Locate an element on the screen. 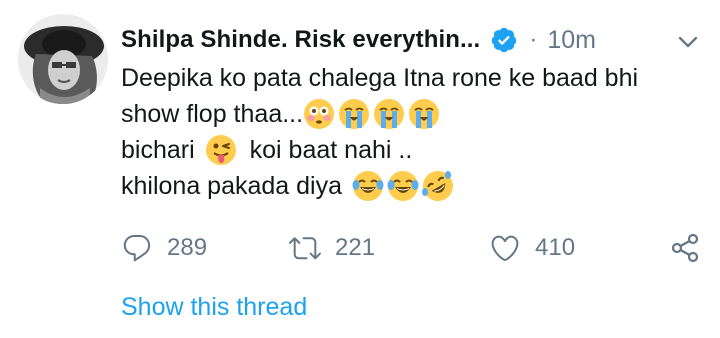  like-button: 410 is located at coordinates (532, 248).